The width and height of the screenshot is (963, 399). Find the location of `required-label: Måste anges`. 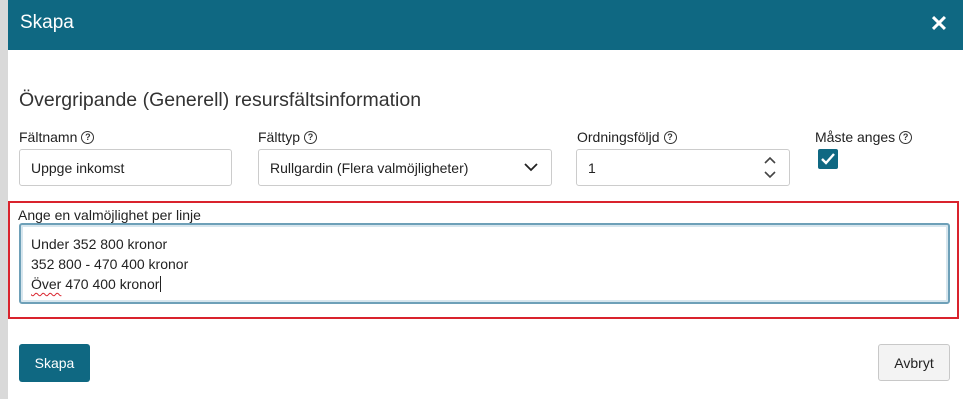

required-label: Måste anges is located at coordinates (855, 137).